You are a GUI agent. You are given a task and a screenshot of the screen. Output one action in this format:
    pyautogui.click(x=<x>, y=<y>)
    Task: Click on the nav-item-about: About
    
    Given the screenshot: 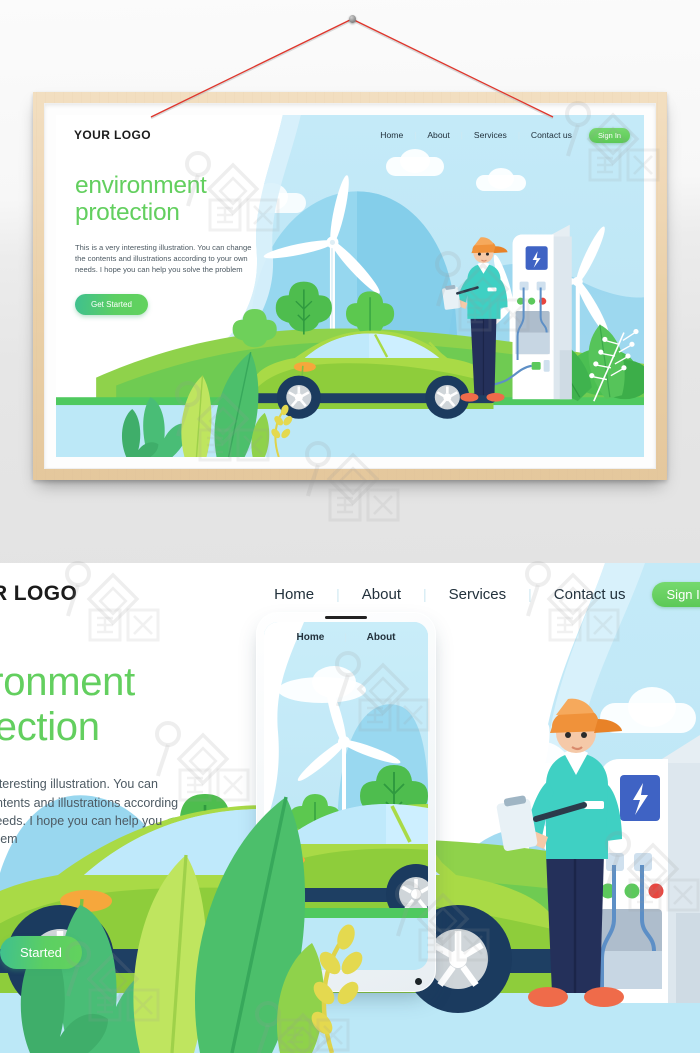 What is the action you would take?
    pyautogui.click(x=438, y=135)
    